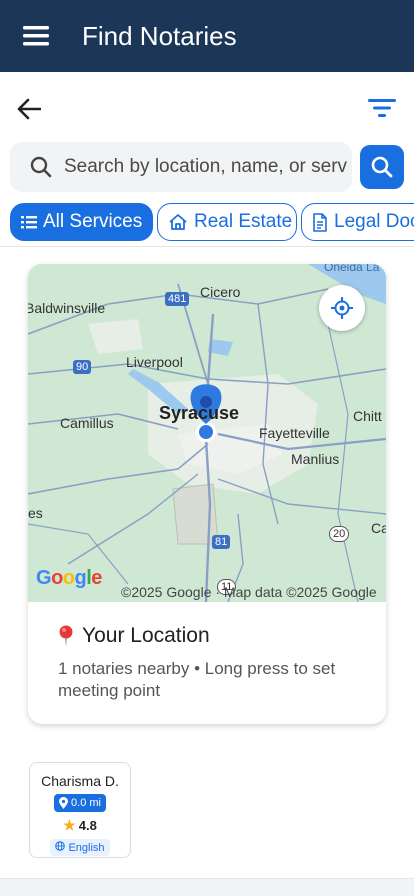  I want to click on menu-button, so click(36, 36).